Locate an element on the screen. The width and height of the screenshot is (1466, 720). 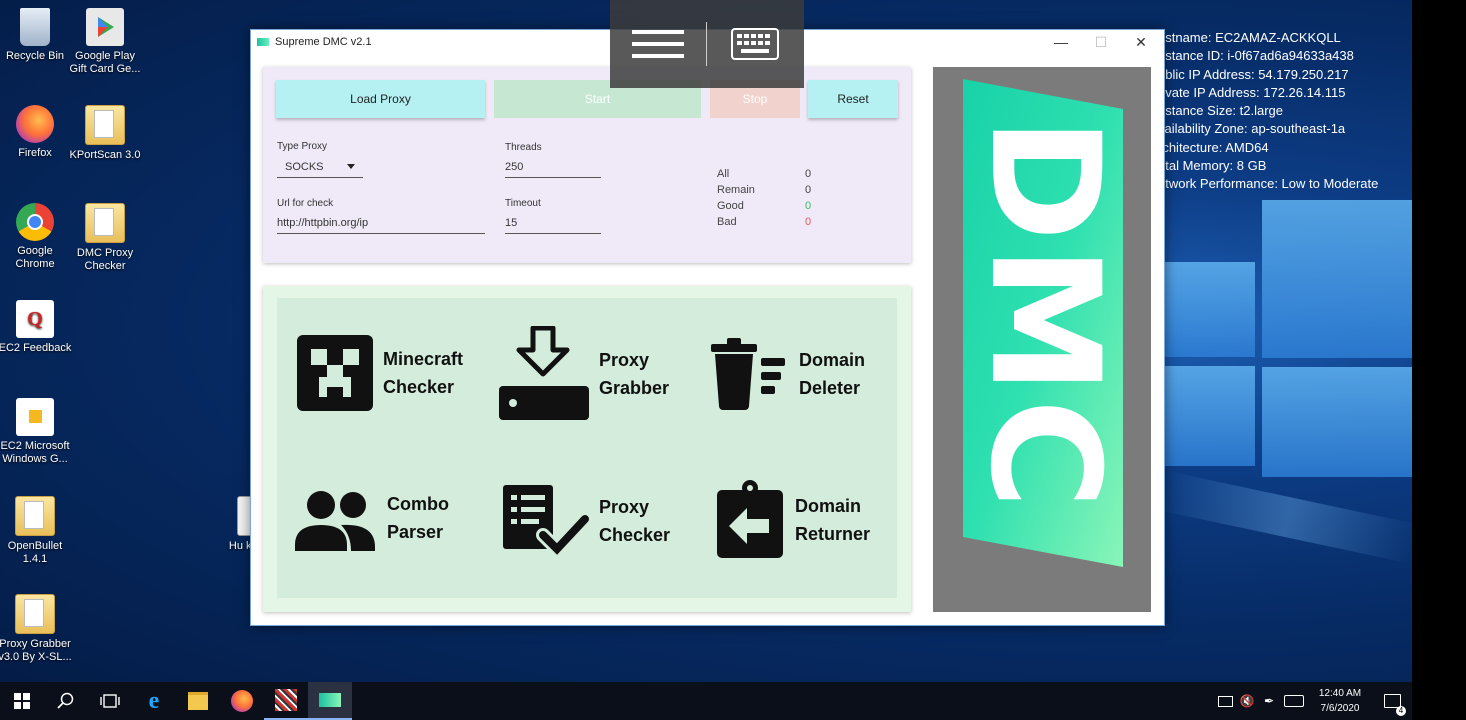
type-proxy-label: Type Proxy is located at coordinates (302, 146).